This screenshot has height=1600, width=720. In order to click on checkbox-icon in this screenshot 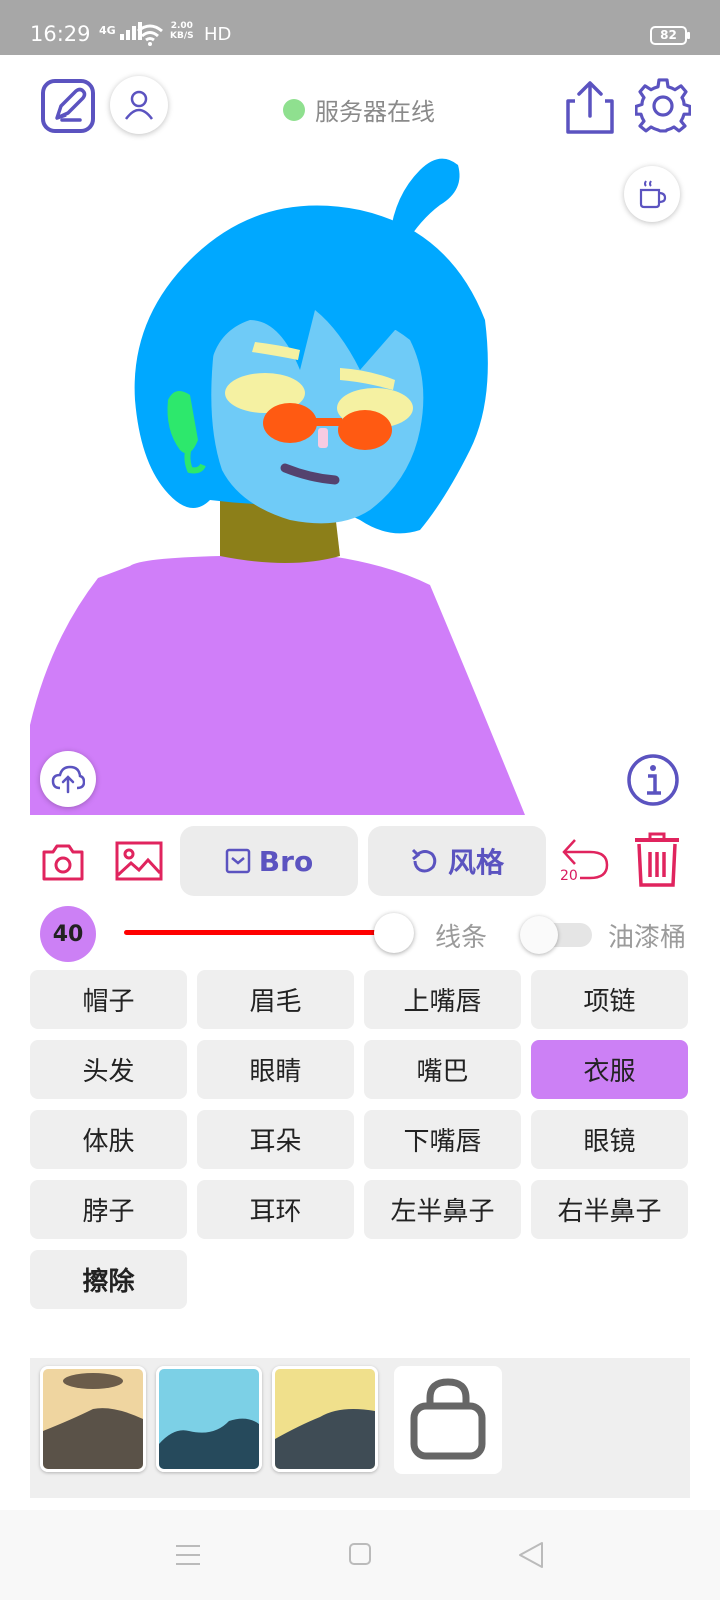, I will do `click(238, 861)`.